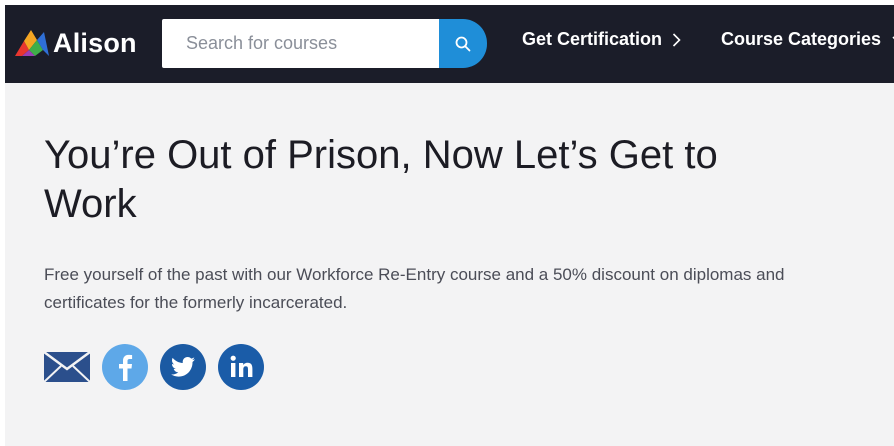 This screenshot has width=894, height=446. I want to click on nav-course-categories: Course Categories, so click(807, 39).